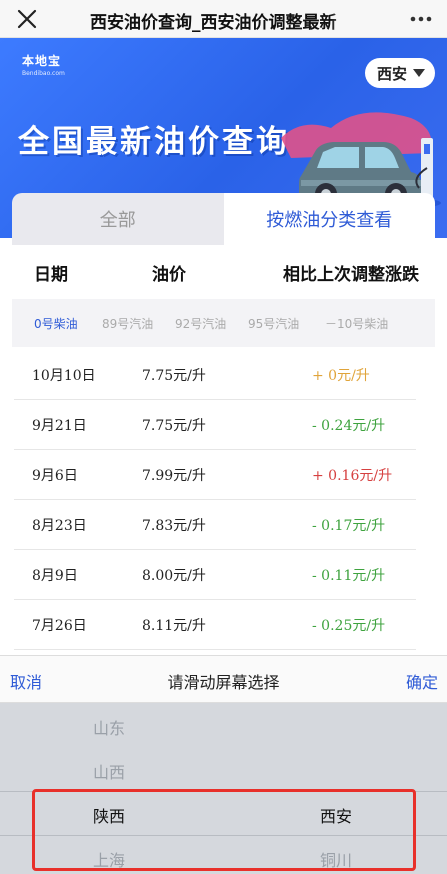 This screenshot has height=874, width=447. What do you see at coordinates (59, 426) in the screenshot?
I see `row-date: 9月21日` at bounding box center [59, 426].